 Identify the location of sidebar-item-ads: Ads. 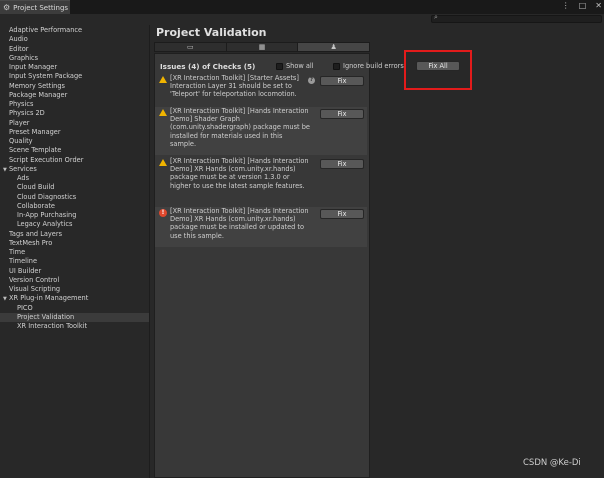
(23, 178).